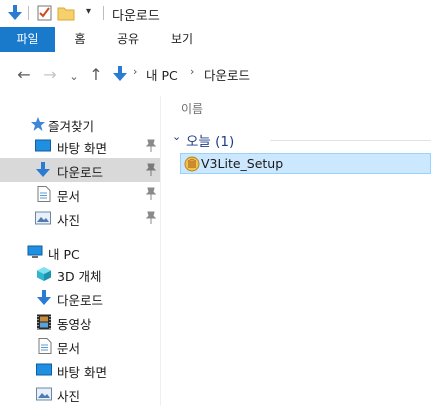 This screenshot has height=406, width=431. I want to click on 3d-objects-icon, so click(44, 274).